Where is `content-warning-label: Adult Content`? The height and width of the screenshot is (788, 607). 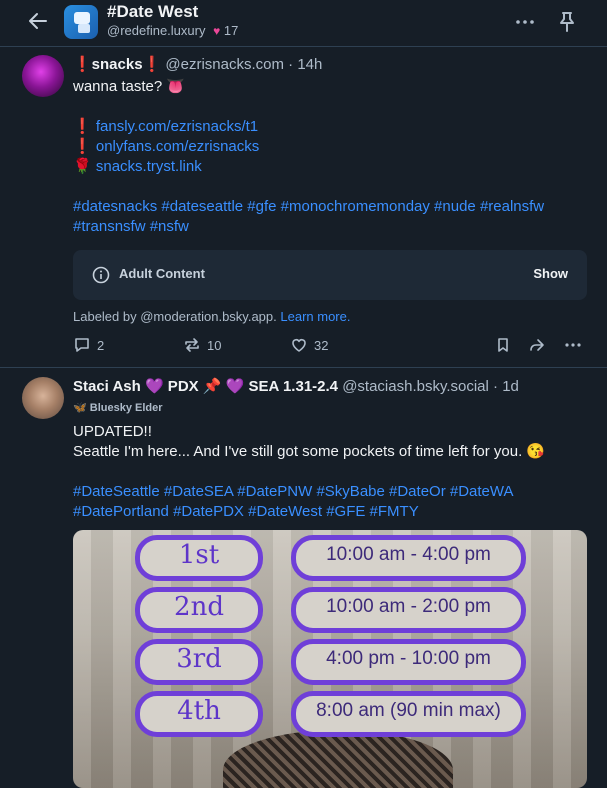
content-warning-label: Adult Content is located at coordinates (162, 273).